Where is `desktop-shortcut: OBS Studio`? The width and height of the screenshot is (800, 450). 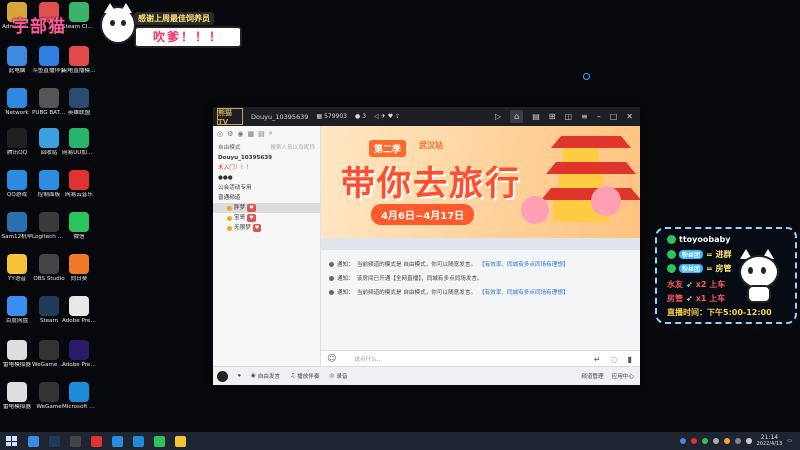
desktop-shortcut: OBS Studio is located at coordinates (49, 268).